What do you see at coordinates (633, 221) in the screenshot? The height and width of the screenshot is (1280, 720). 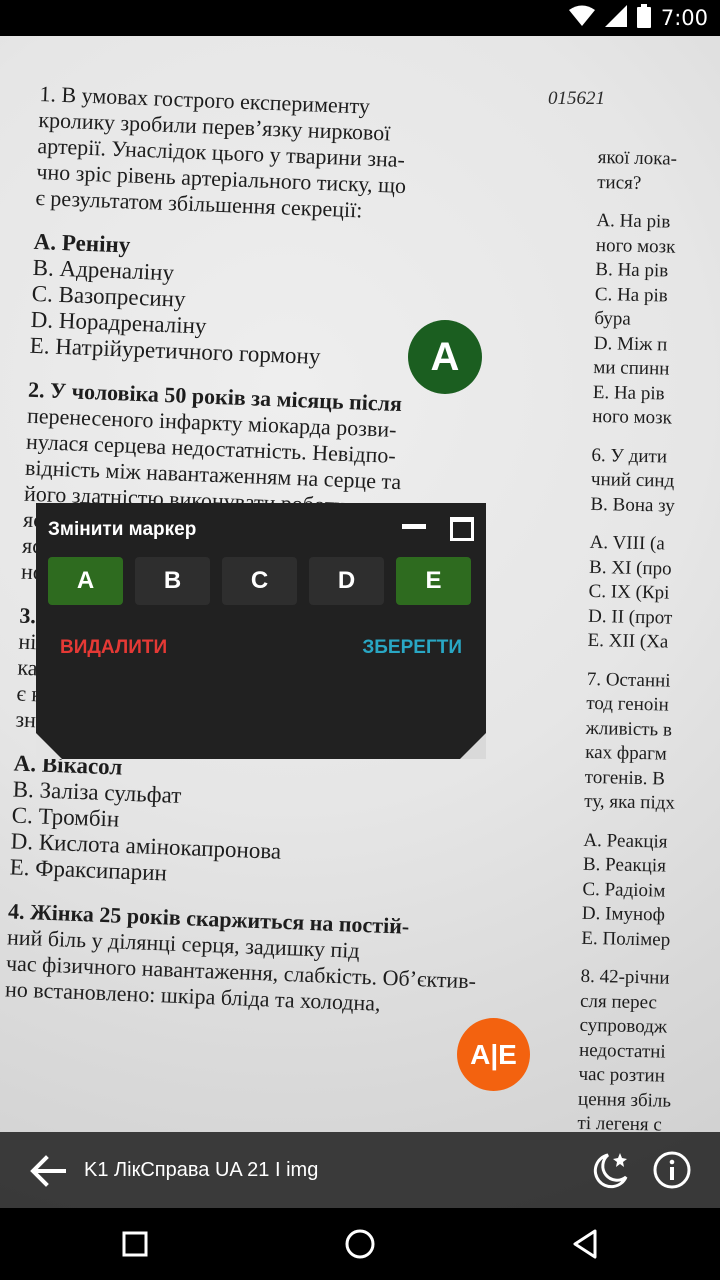 I see `document-text-line: A. На рів` at bounding box center [633, 221].